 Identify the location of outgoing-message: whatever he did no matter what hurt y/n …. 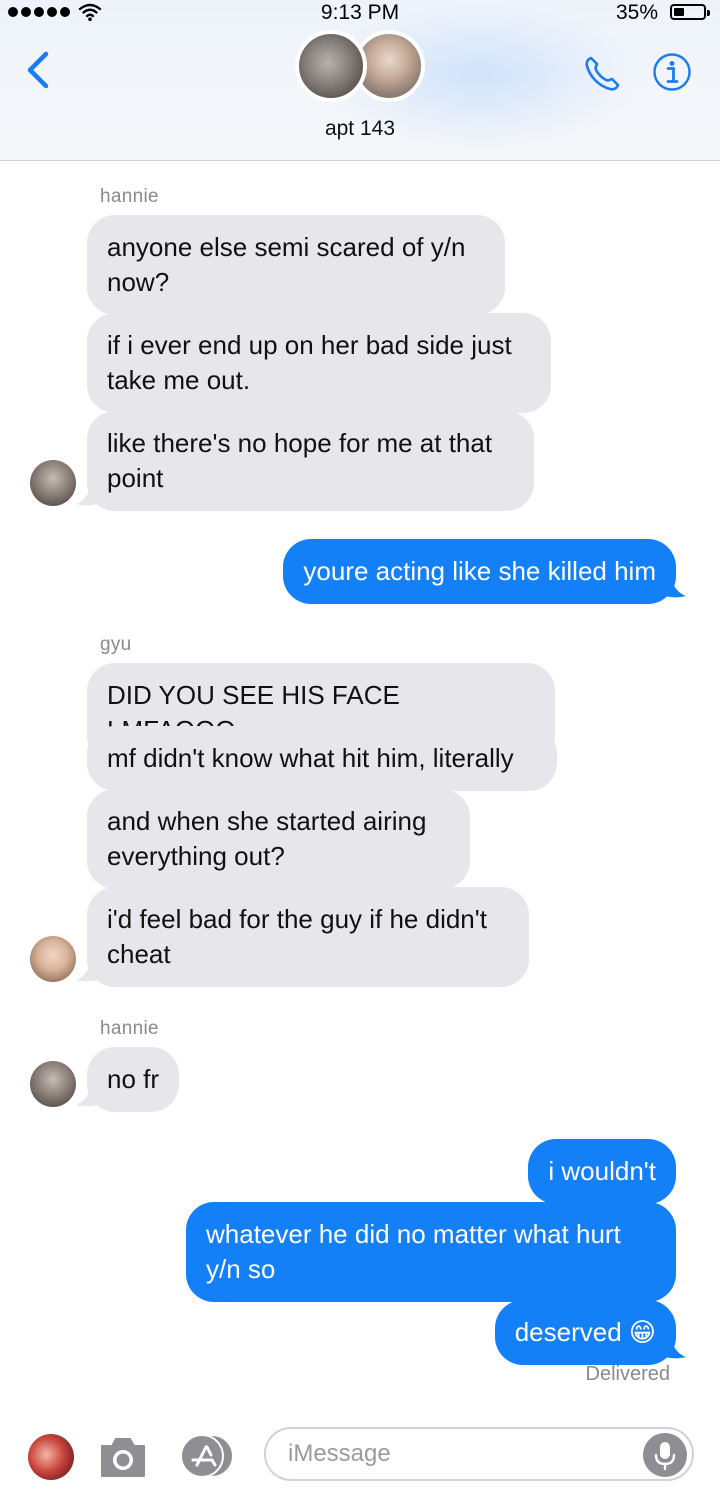
(431, 1252).